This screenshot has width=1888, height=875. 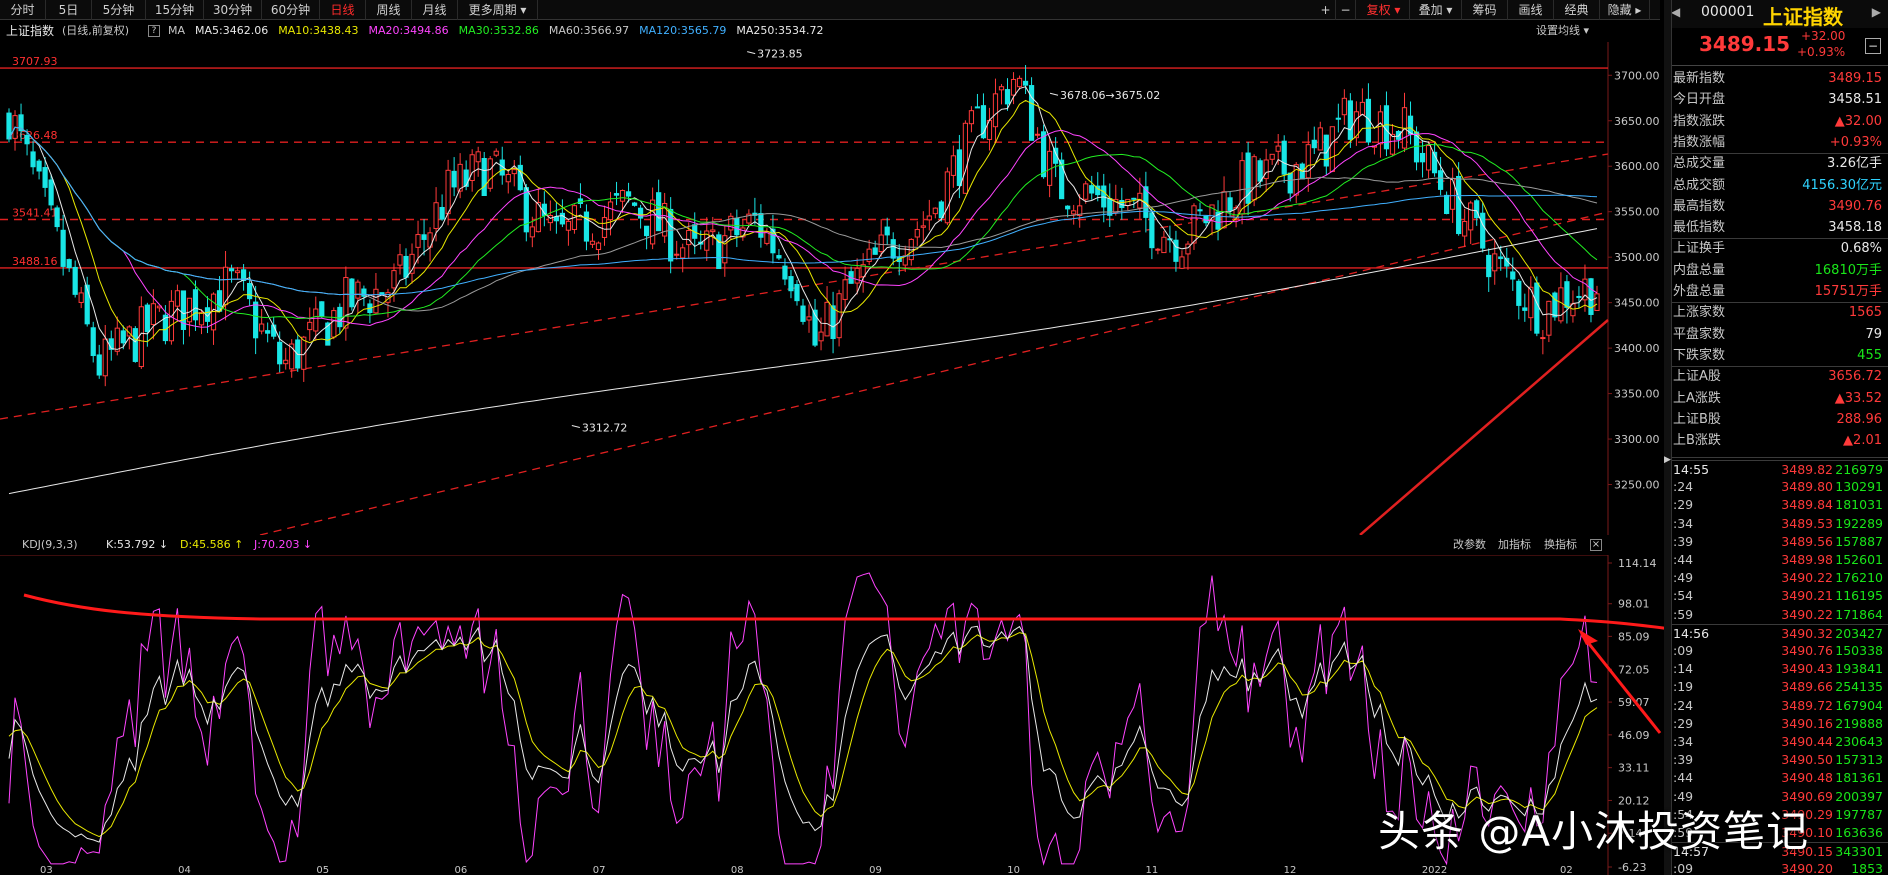 What do you see at coordinates (1876, 12) in the screenshot?
I see `right-arrow-icon: ▶` at bounding box center [1876, 12].